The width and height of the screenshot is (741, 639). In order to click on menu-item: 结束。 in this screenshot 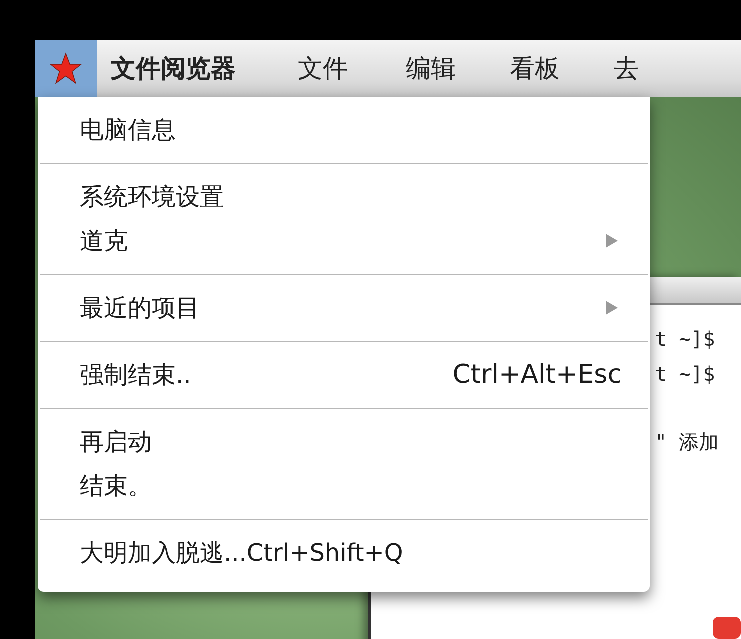, I will do `click(344, 486)`.